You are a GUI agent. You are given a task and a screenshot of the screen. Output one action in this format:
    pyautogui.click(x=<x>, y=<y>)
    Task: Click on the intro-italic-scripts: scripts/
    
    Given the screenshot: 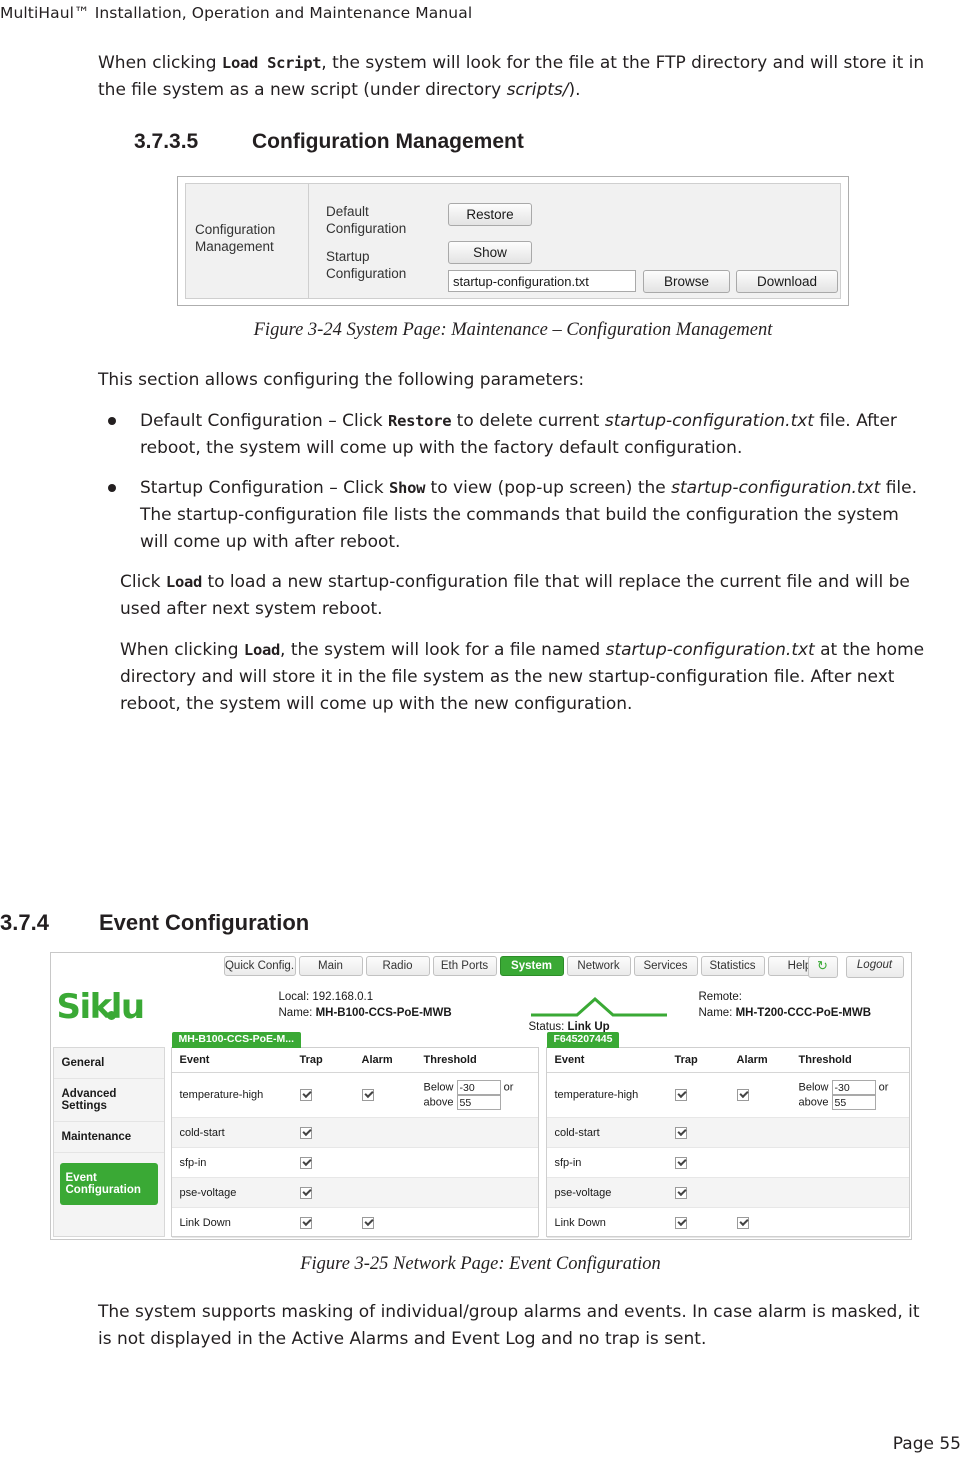 What is the action you would take?
    pyautogui.click(x=537, y=90)
    